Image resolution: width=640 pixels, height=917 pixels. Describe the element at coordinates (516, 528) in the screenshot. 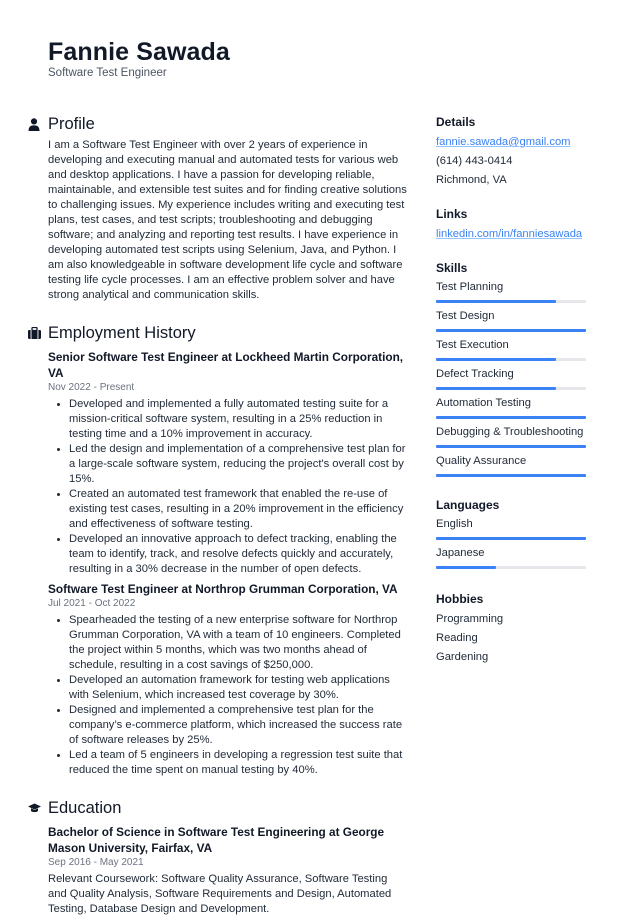

I see `language-item: English` at that location.